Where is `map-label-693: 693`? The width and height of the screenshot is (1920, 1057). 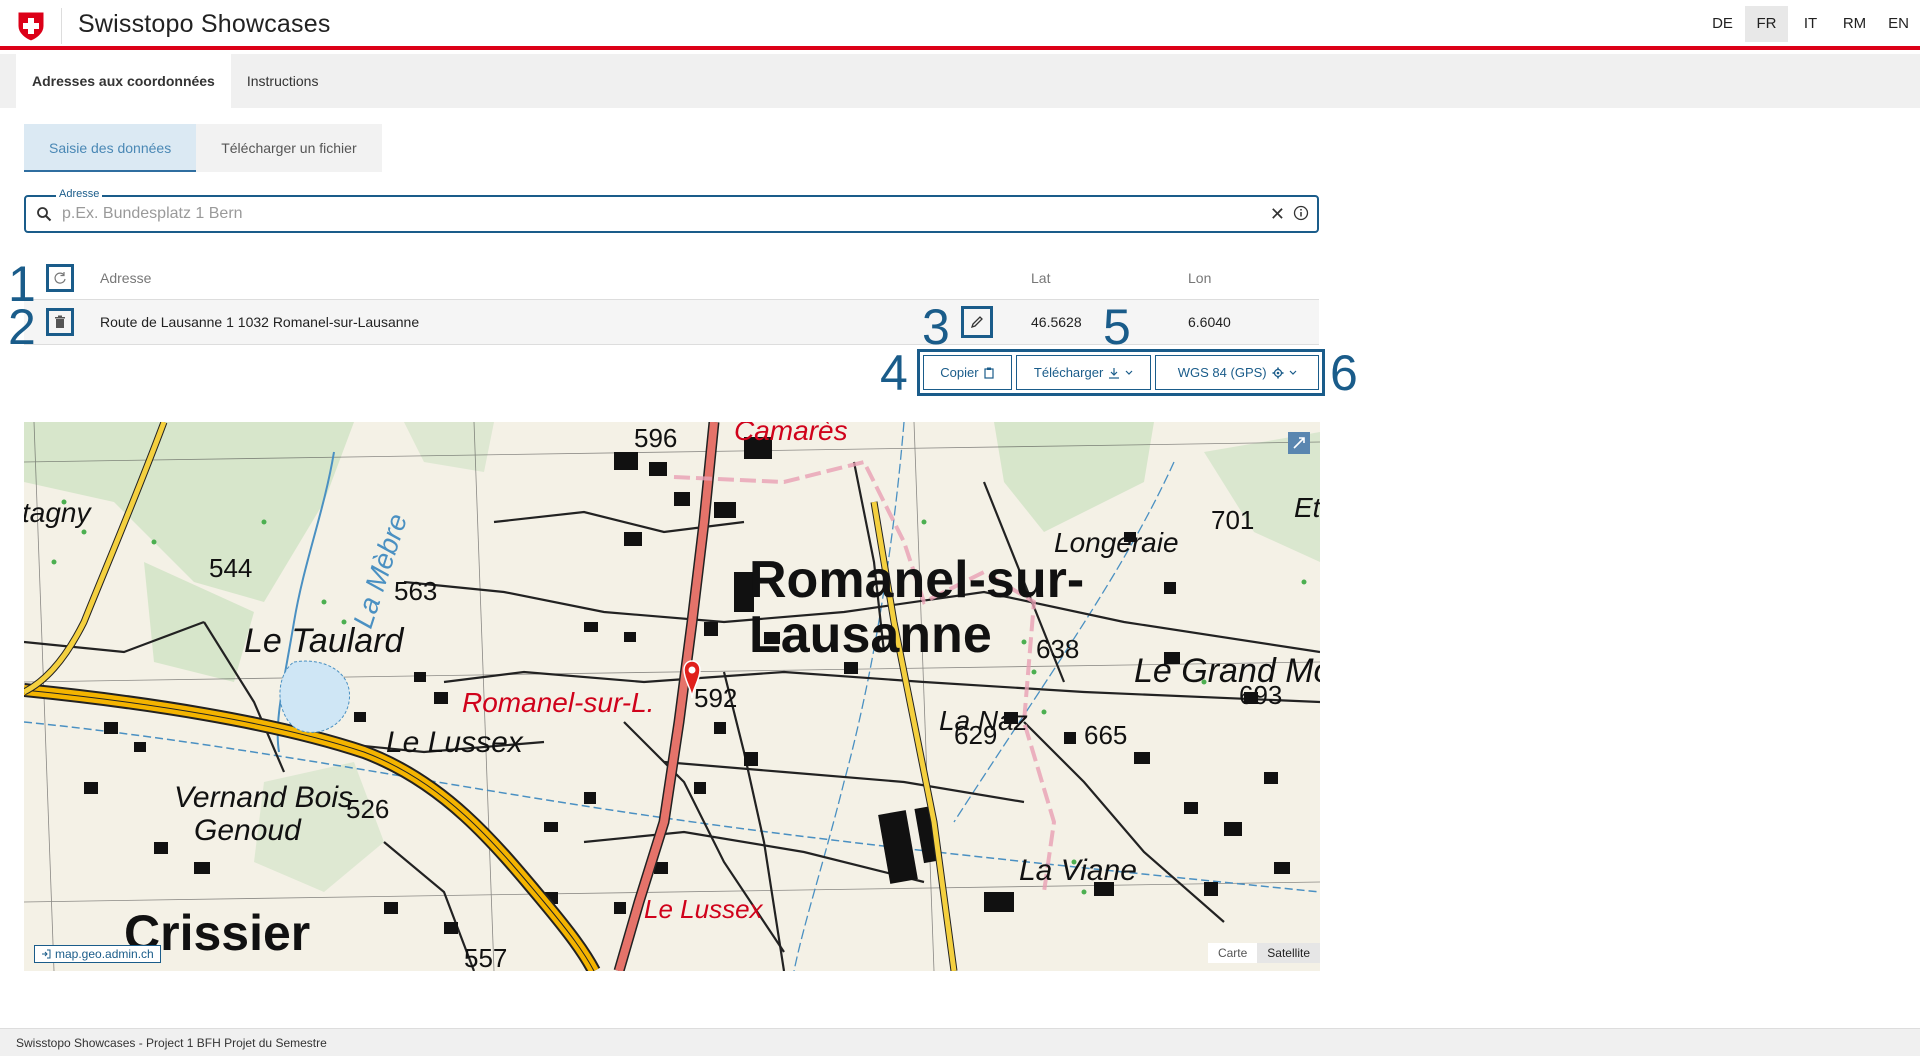 map-label-693: 693 is located at coordinates (1260, 695).